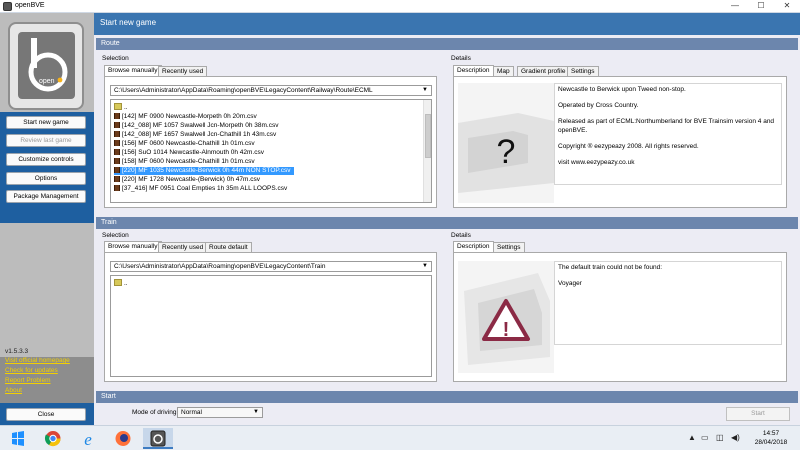  Describe the element at coordinates (543, 71) in the screenshot. I see `route-tab-gradient-profile: Gradient profile` at that location.